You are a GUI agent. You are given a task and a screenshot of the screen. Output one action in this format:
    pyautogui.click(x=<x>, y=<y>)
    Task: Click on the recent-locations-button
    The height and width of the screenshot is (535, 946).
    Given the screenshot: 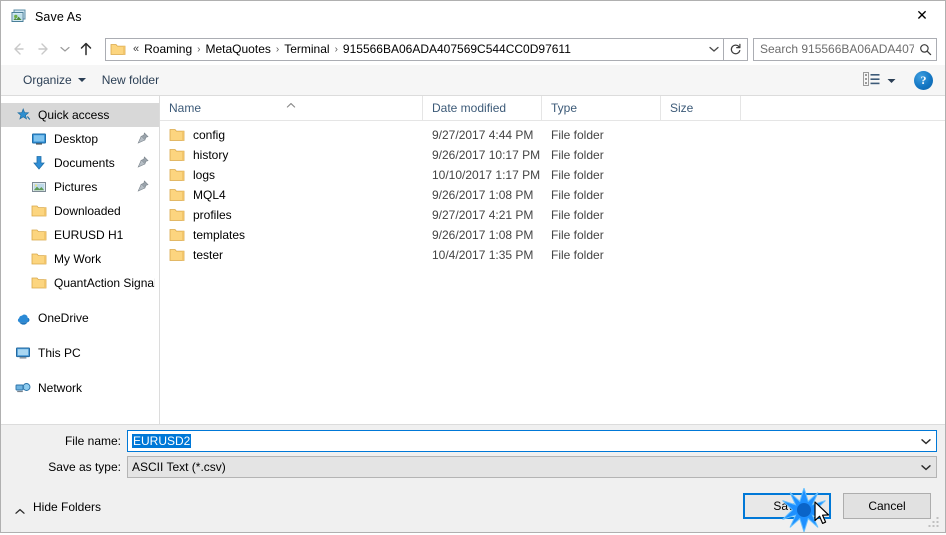 What is the action you would take?
    pyautogui.click(x=65, y=49)
    